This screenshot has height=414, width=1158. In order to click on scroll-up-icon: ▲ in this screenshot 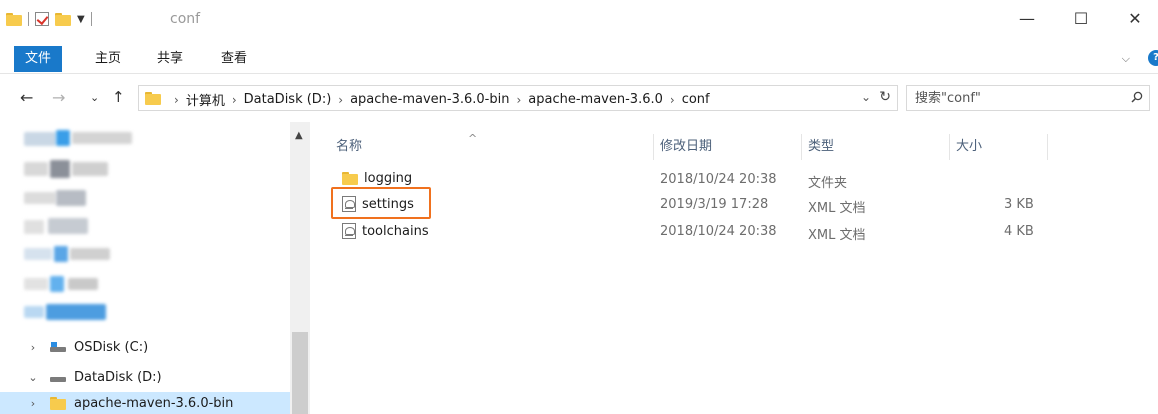, I will do `click(299, 135)`.